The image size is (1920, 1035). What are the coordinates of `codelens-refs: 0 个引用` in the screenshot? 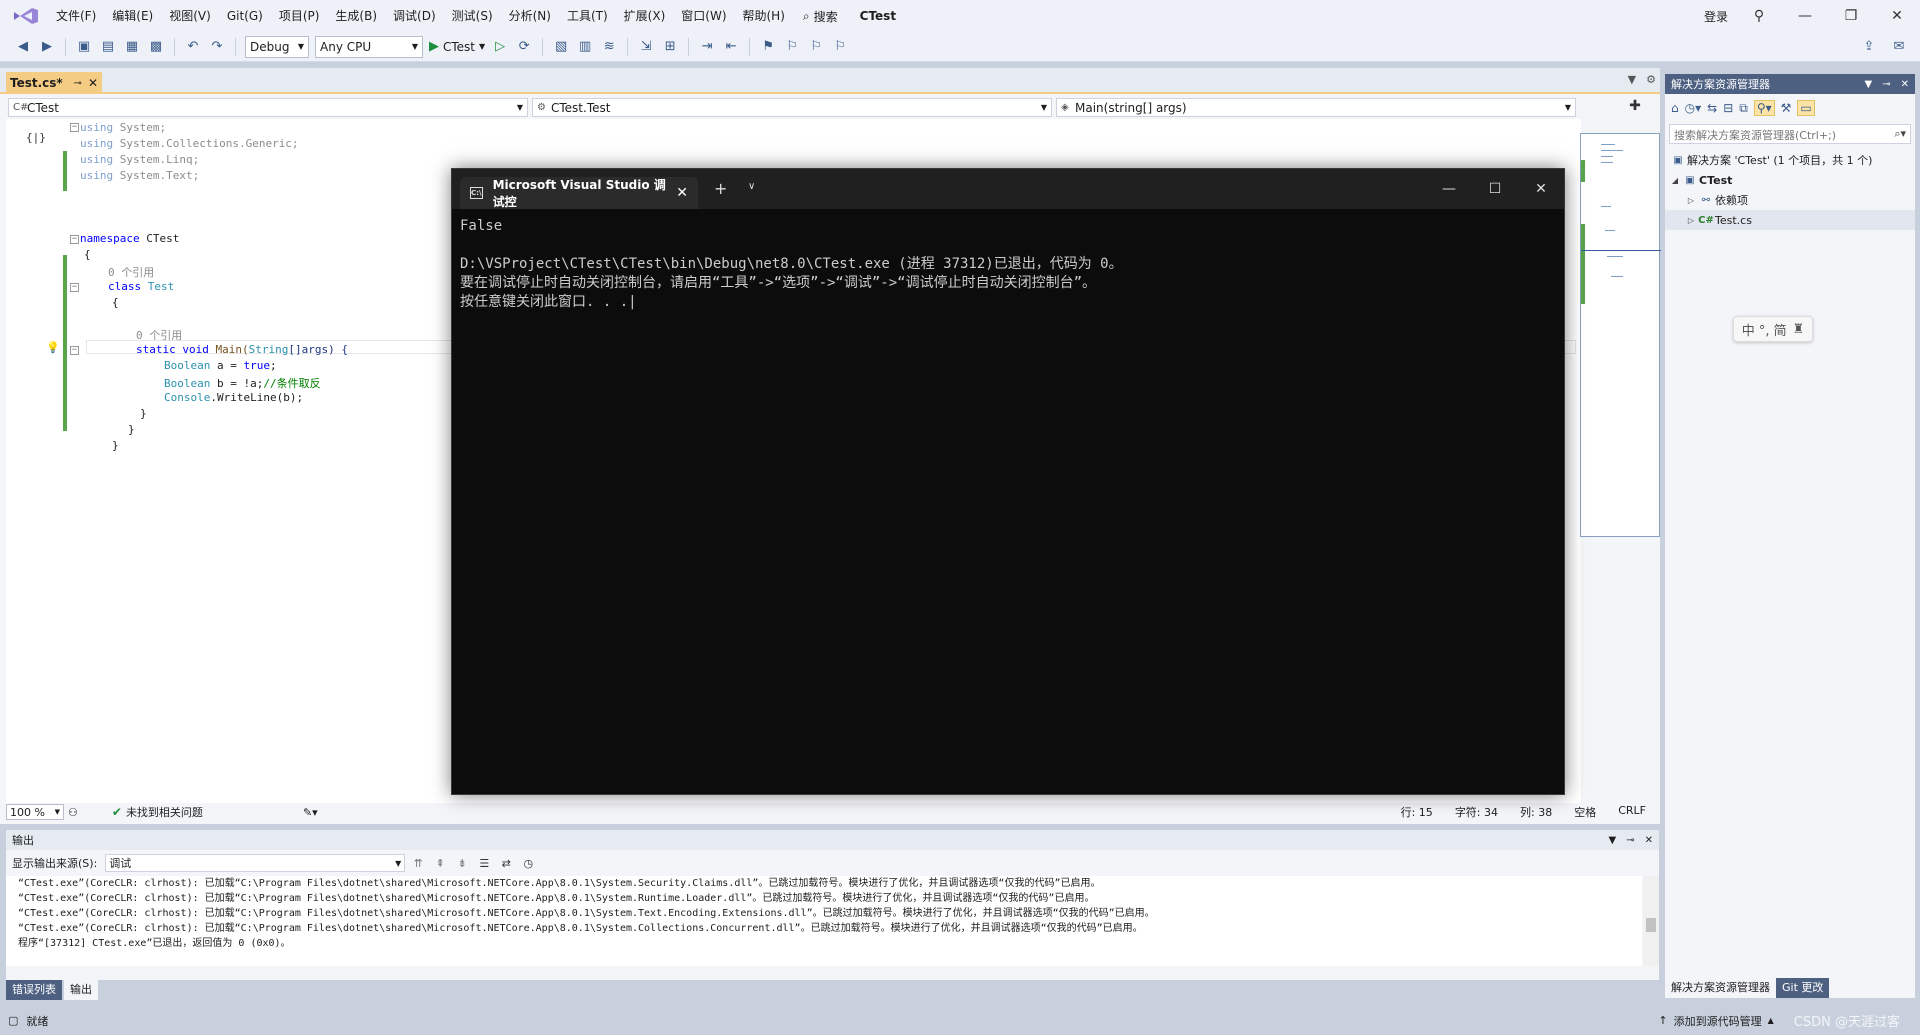 It's located at (159, 335).